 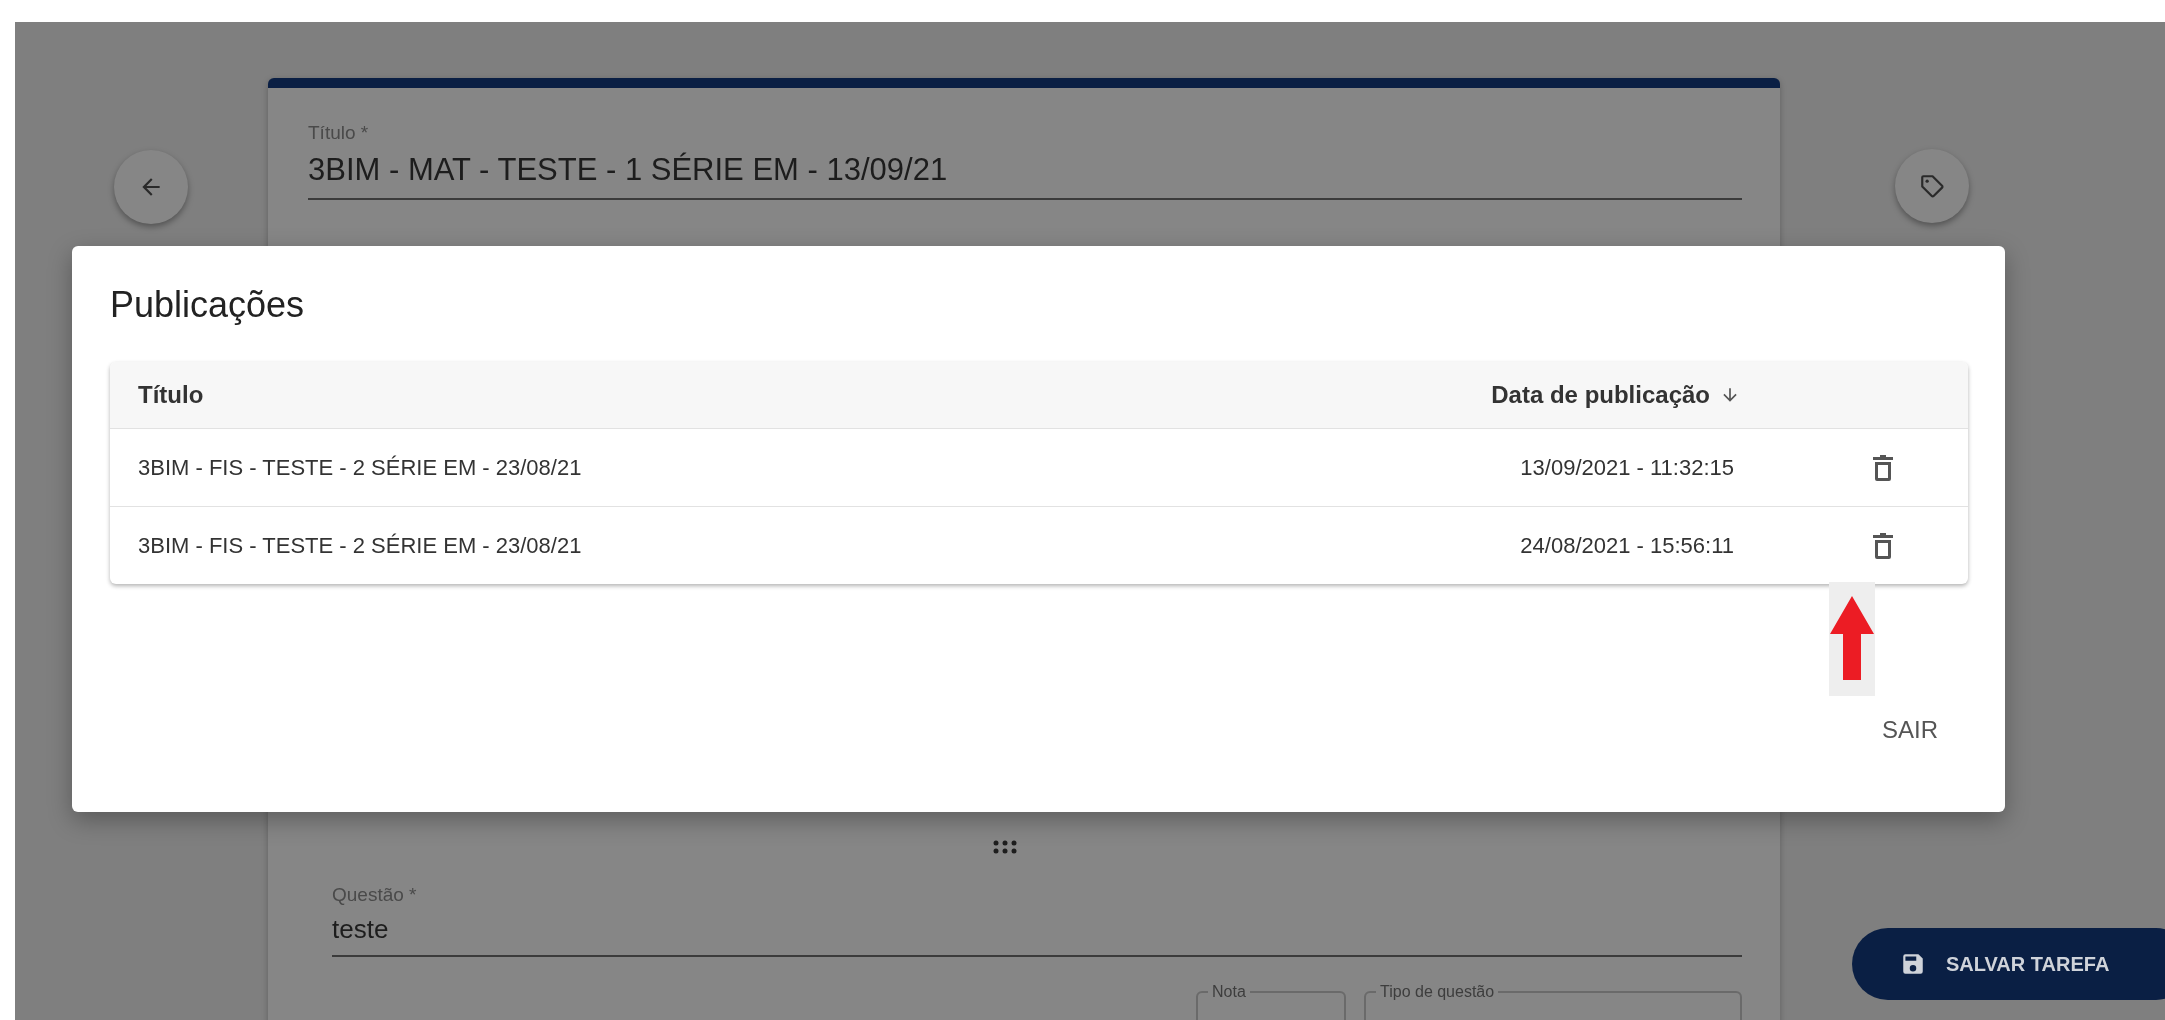 What do you see at coordinates (171, 395) in the screenshot?
I see `column-header: Título` at bounding box center [171, 395].